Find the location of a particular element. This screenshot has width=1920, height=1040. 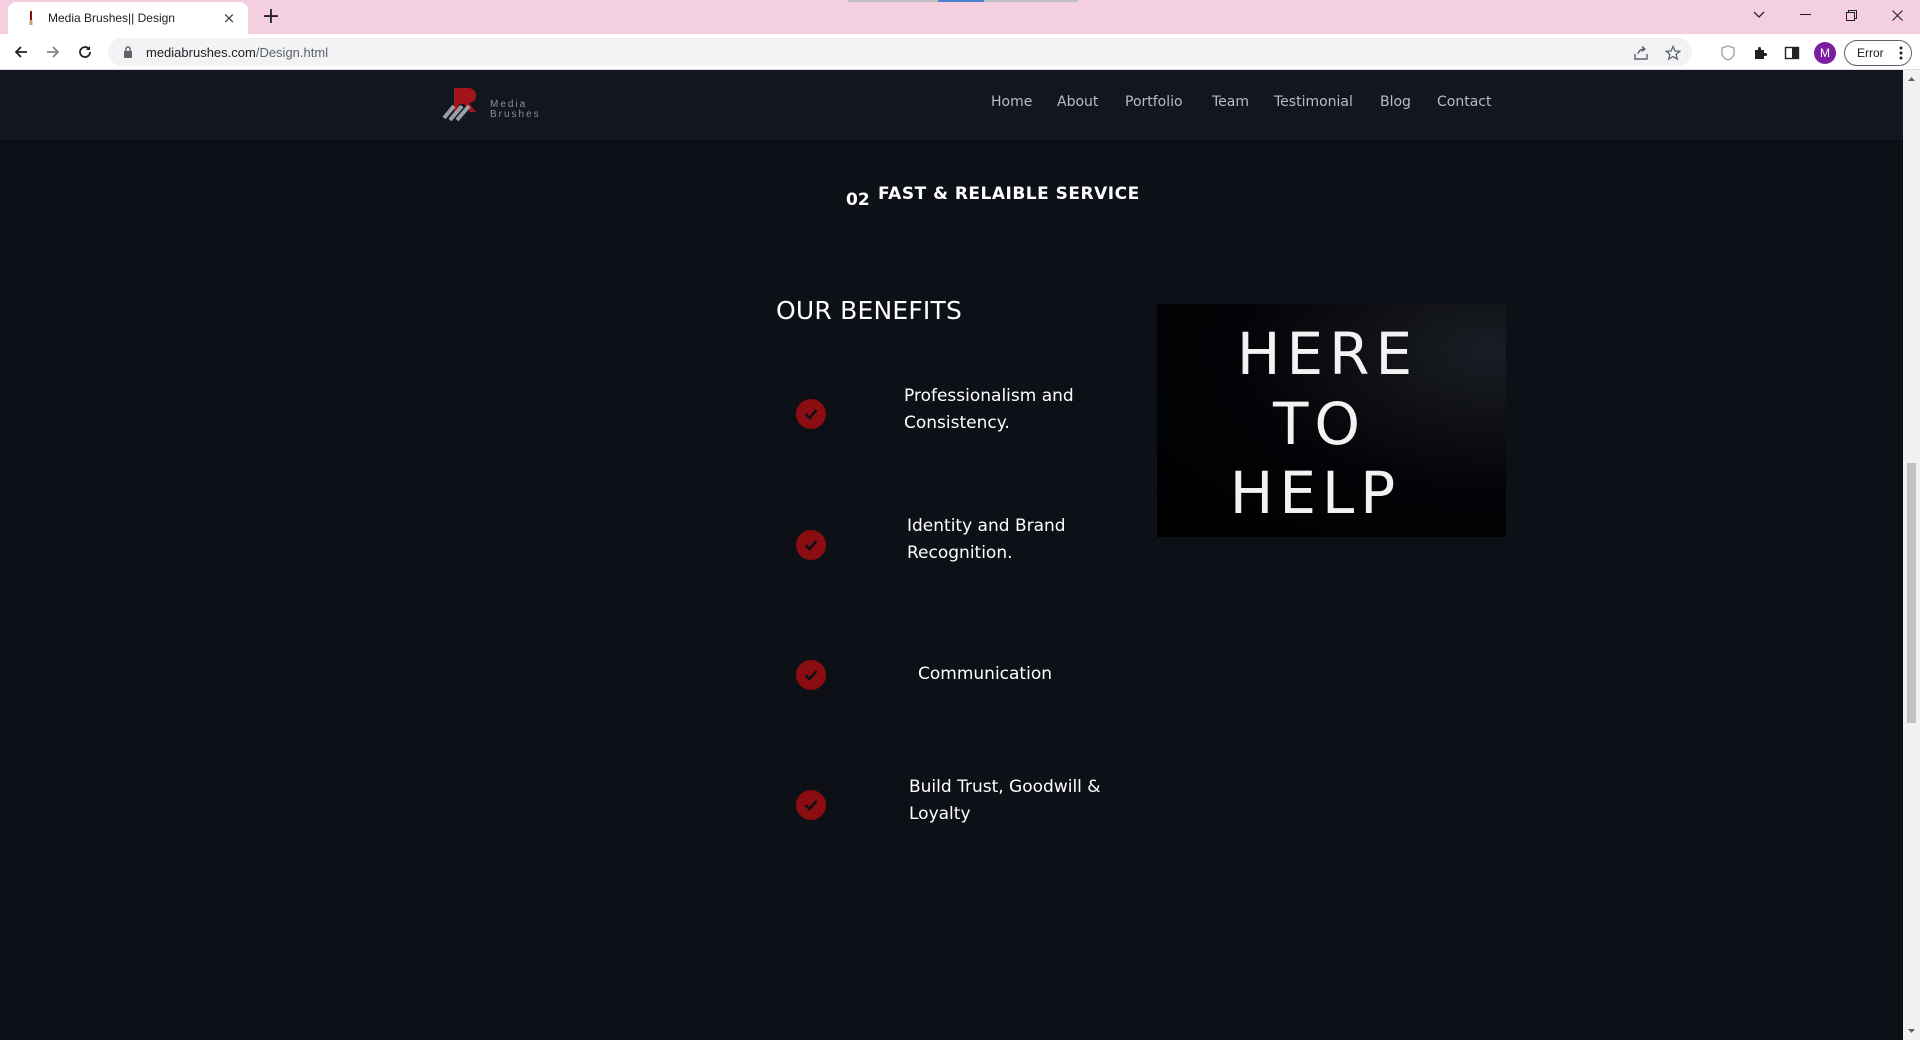

benefit-line1: Professionalism and is located at coordinates (989, 396).